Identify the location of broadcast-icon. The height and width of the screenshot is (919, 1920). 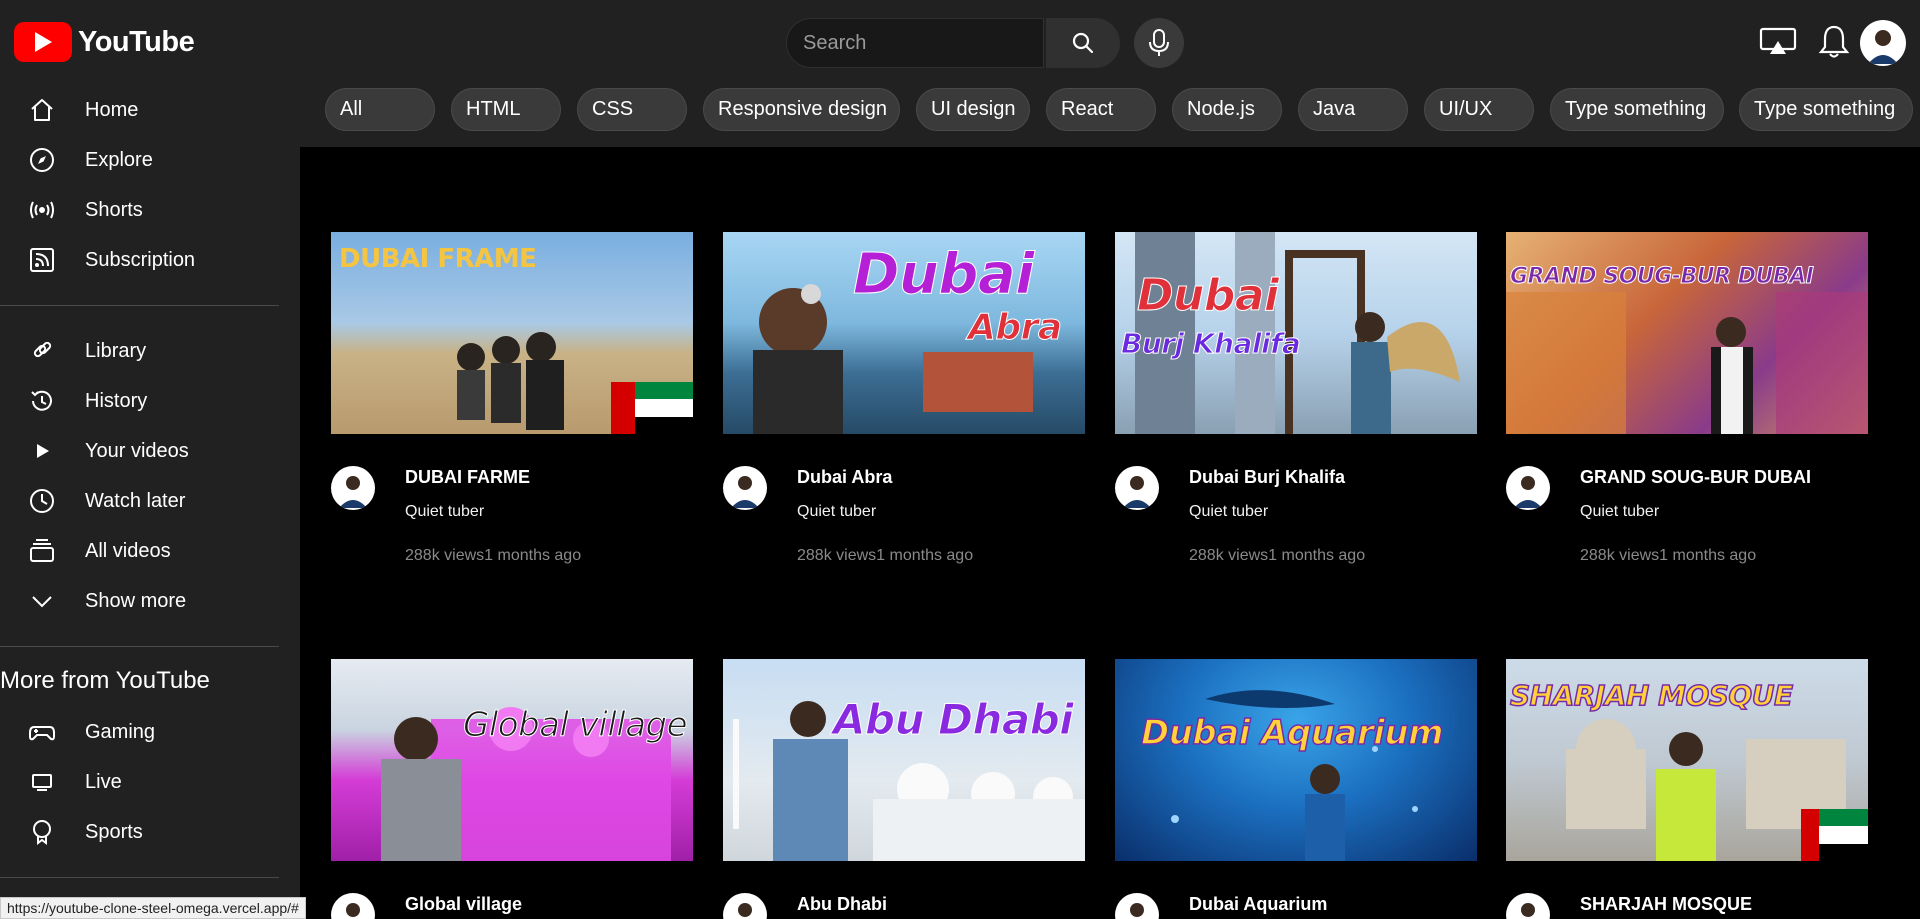
(42, 210).